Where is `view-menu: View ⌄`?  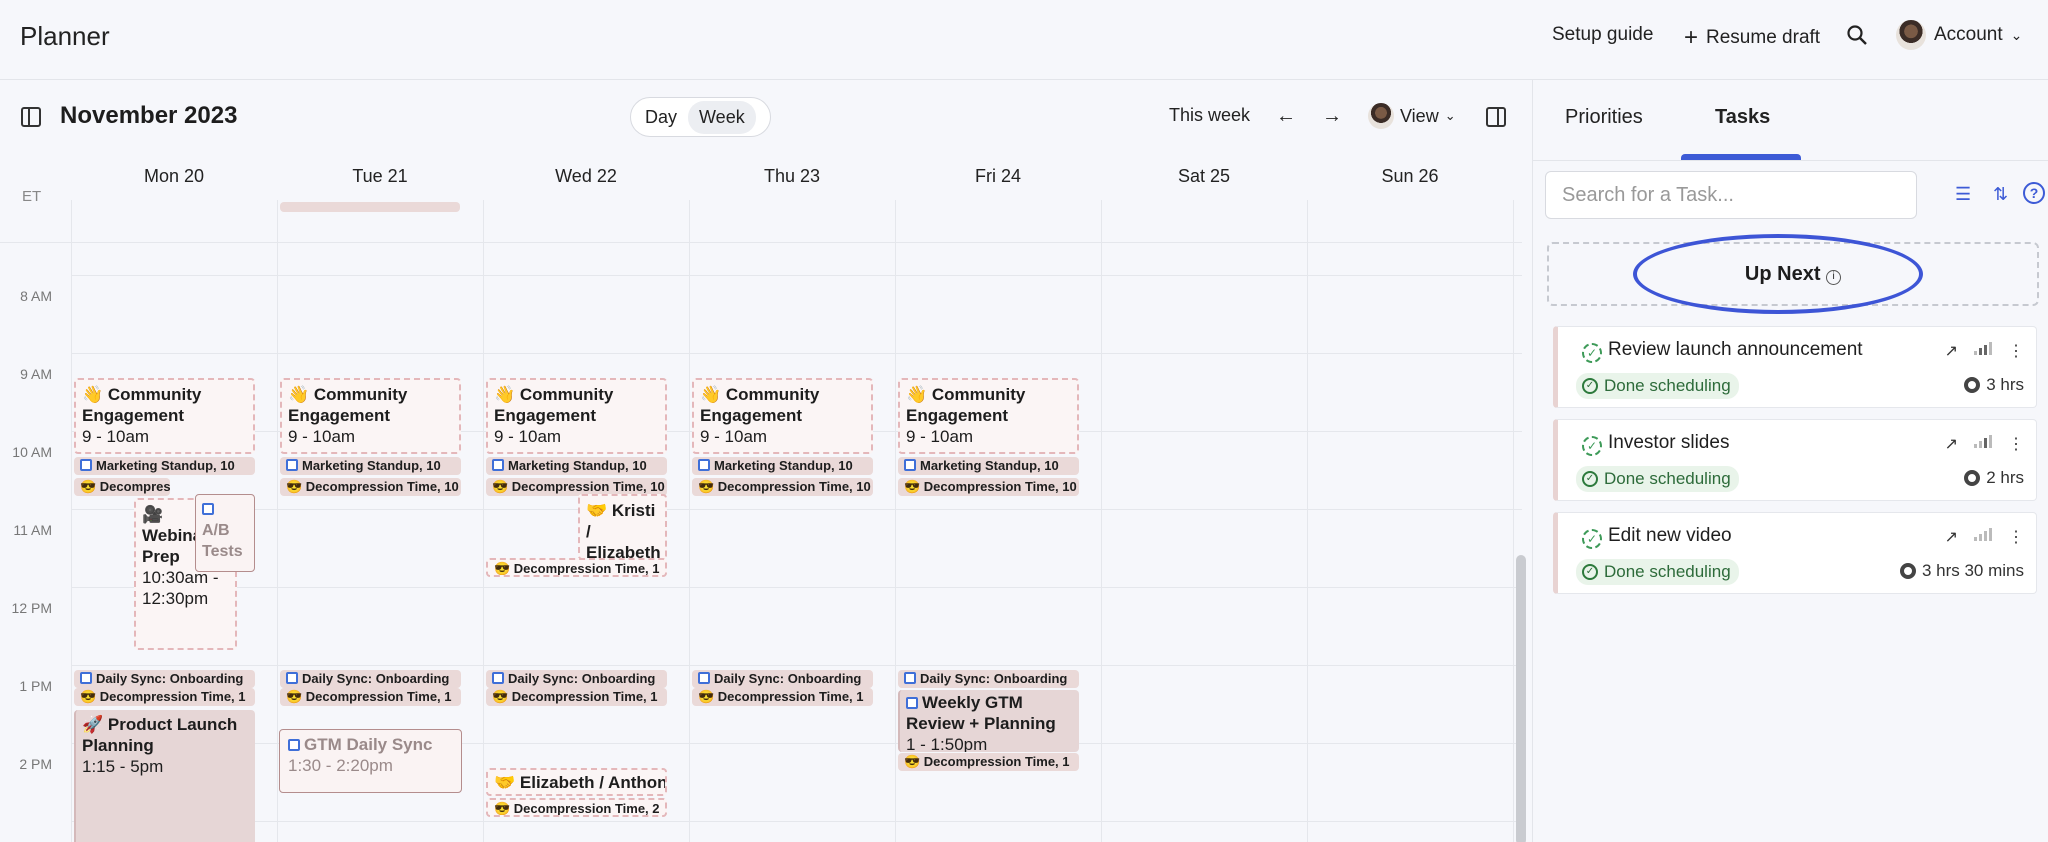 view-menu: View ⌄ is located at coordinates (1412, 116).